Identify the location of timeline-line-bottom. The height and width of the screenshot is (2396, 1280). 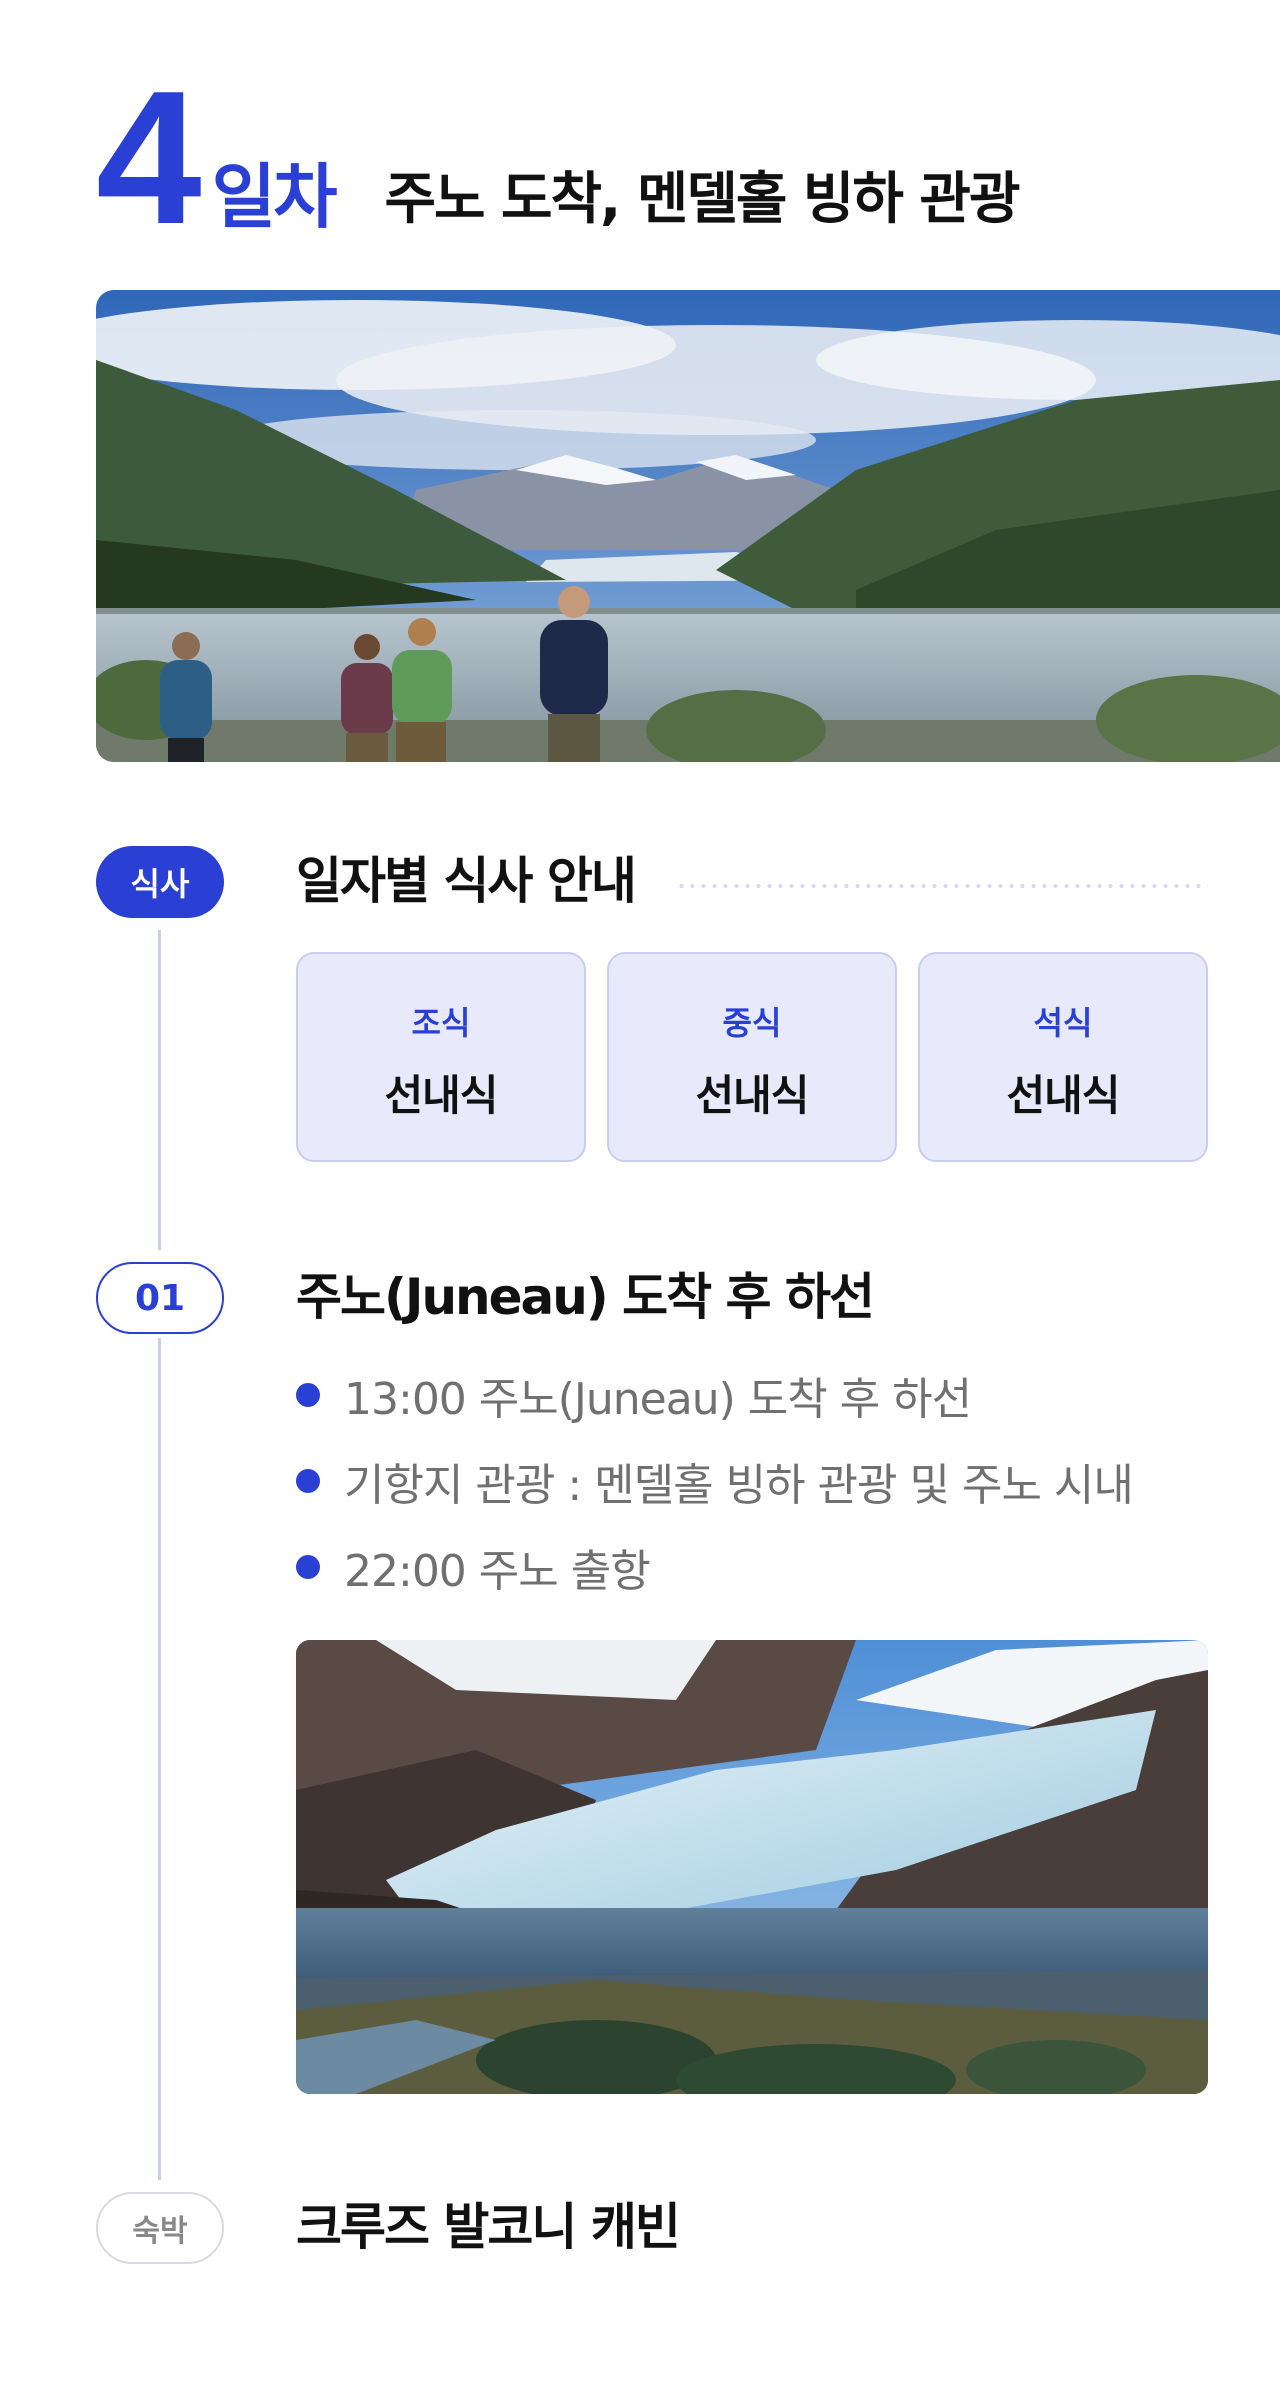
(159, 1759).